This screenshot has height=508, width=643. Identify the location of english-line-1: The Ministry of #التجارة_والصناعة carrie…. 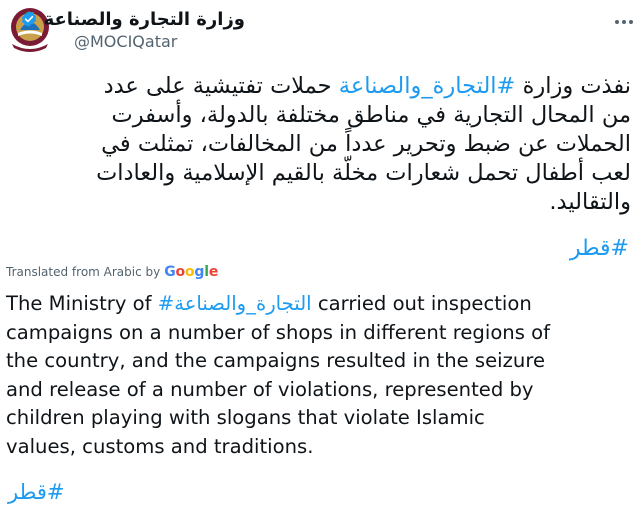
(269, 303).